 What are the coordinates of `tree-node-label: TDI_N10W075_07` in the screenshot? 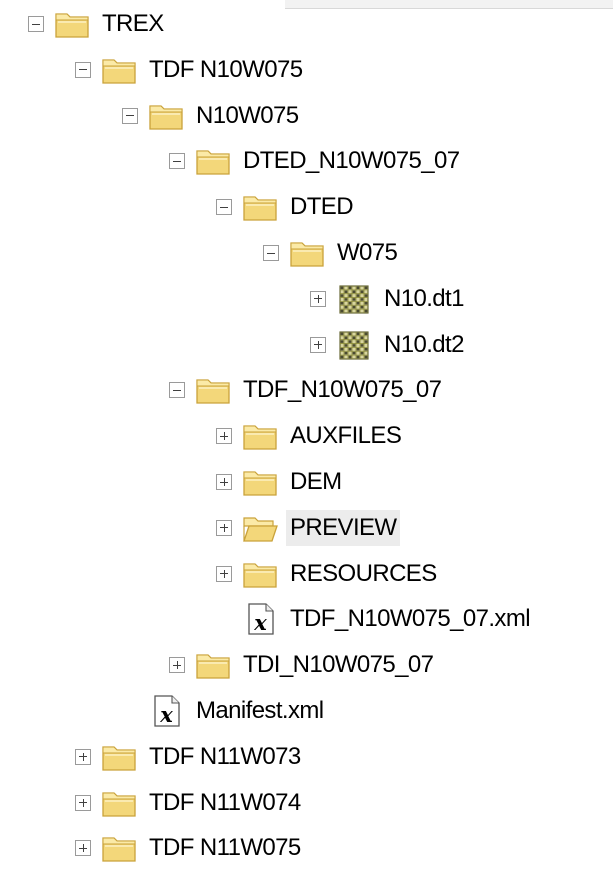 It's located at (338, 665).